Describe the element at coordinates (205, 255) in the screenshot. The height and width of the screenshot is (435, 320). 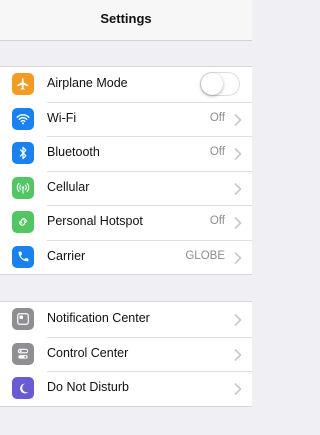
I see `settings-row-value: GLOBE` at that location.